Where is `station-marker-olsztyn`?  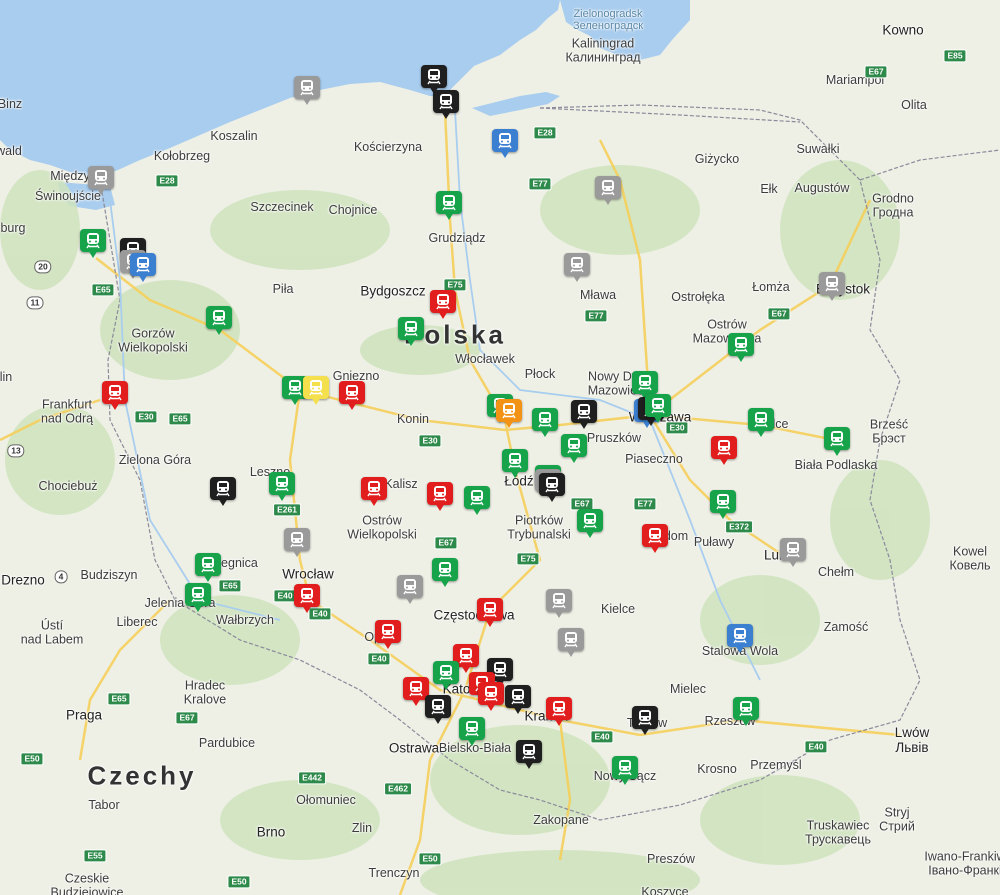 station-marker-olsztyn is located at coordinates (608, 191).